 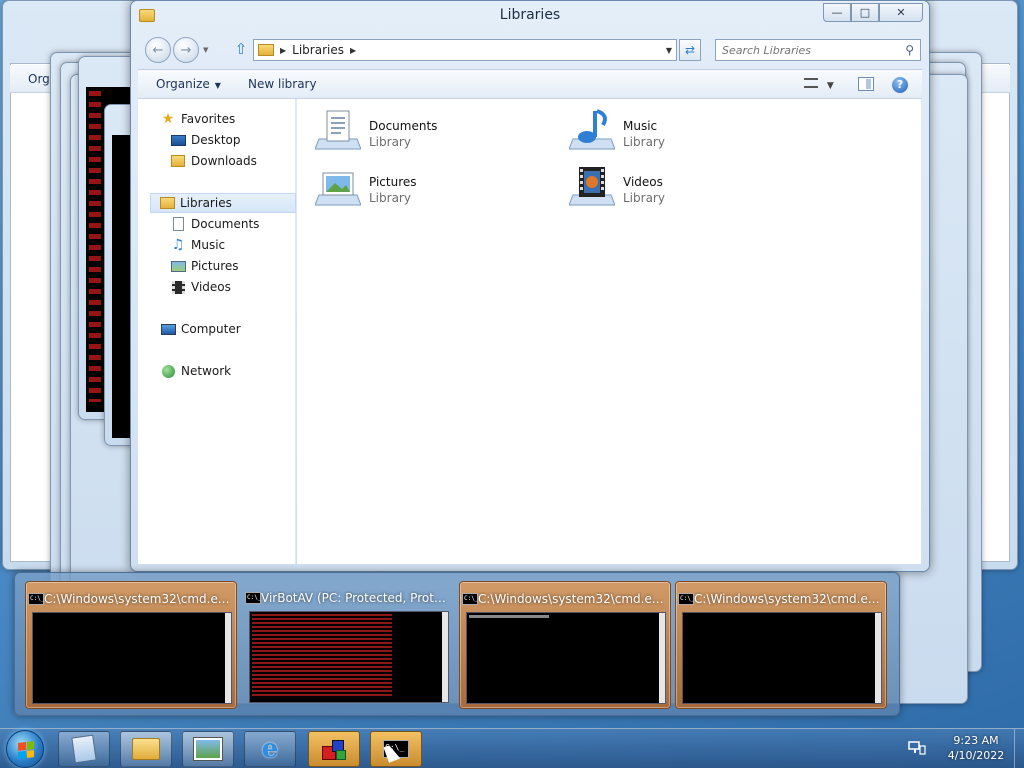 I want to click on nav-documents-label: Documents, so click(x=225, y=224).